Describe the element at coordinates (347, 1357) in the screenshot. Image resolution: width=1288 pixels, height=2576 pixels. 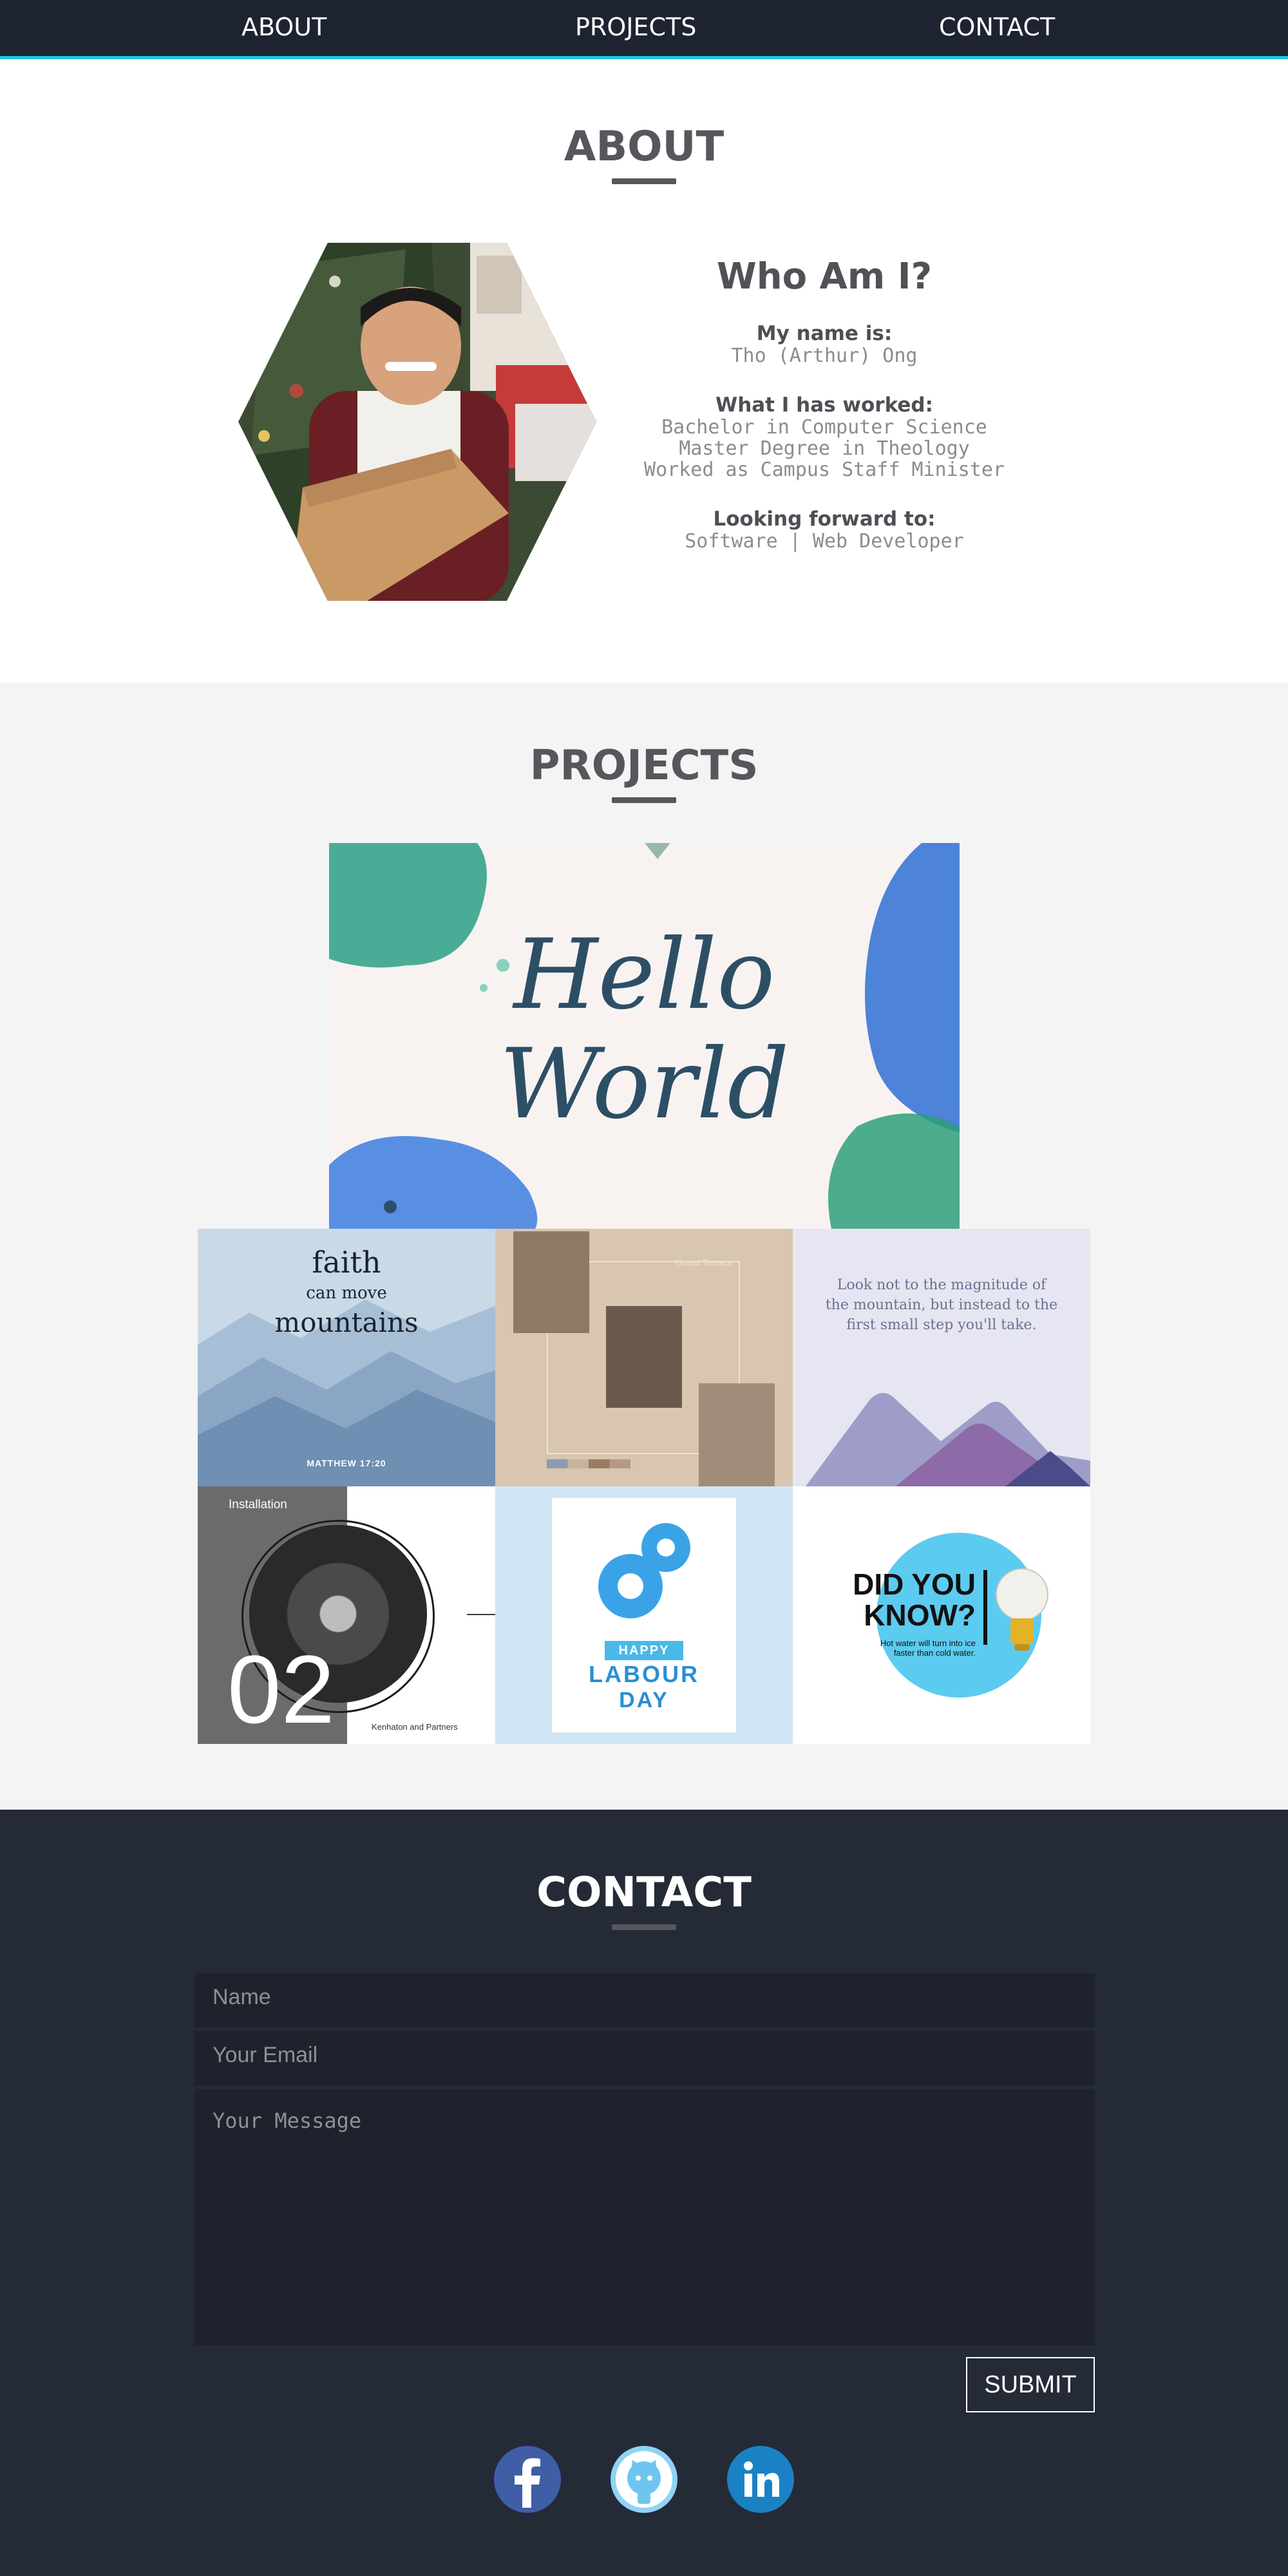
I see `project-faith-mountains: faith can move mountains MATTHEW 17:20` at that location.